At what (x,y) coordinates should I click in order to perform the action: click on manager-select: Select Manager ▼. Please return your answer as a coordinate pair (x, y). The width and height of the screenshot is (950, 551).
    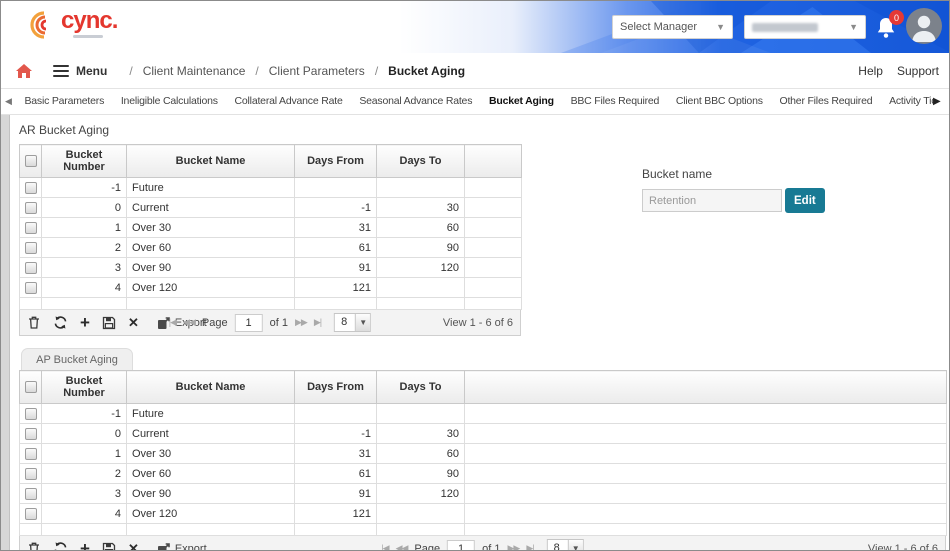
    Looking at the image, I should click on (672, 27).